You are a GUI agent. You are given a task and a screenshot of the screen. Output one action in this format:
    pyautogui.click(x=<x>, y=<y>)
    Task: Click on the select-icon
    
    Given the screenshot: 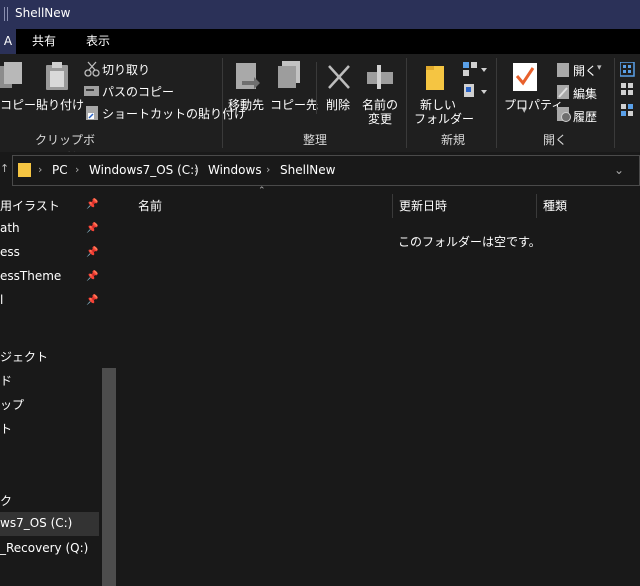 What is the action you would take?
    pyautogui.click(x=630, y=90)
    